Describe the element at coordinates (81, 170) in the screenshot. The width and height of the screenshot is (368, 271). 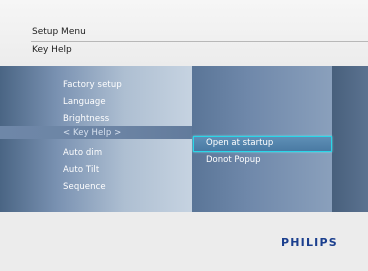
I see `menu-item-auto-tilt: Auto Tilt` at that location.